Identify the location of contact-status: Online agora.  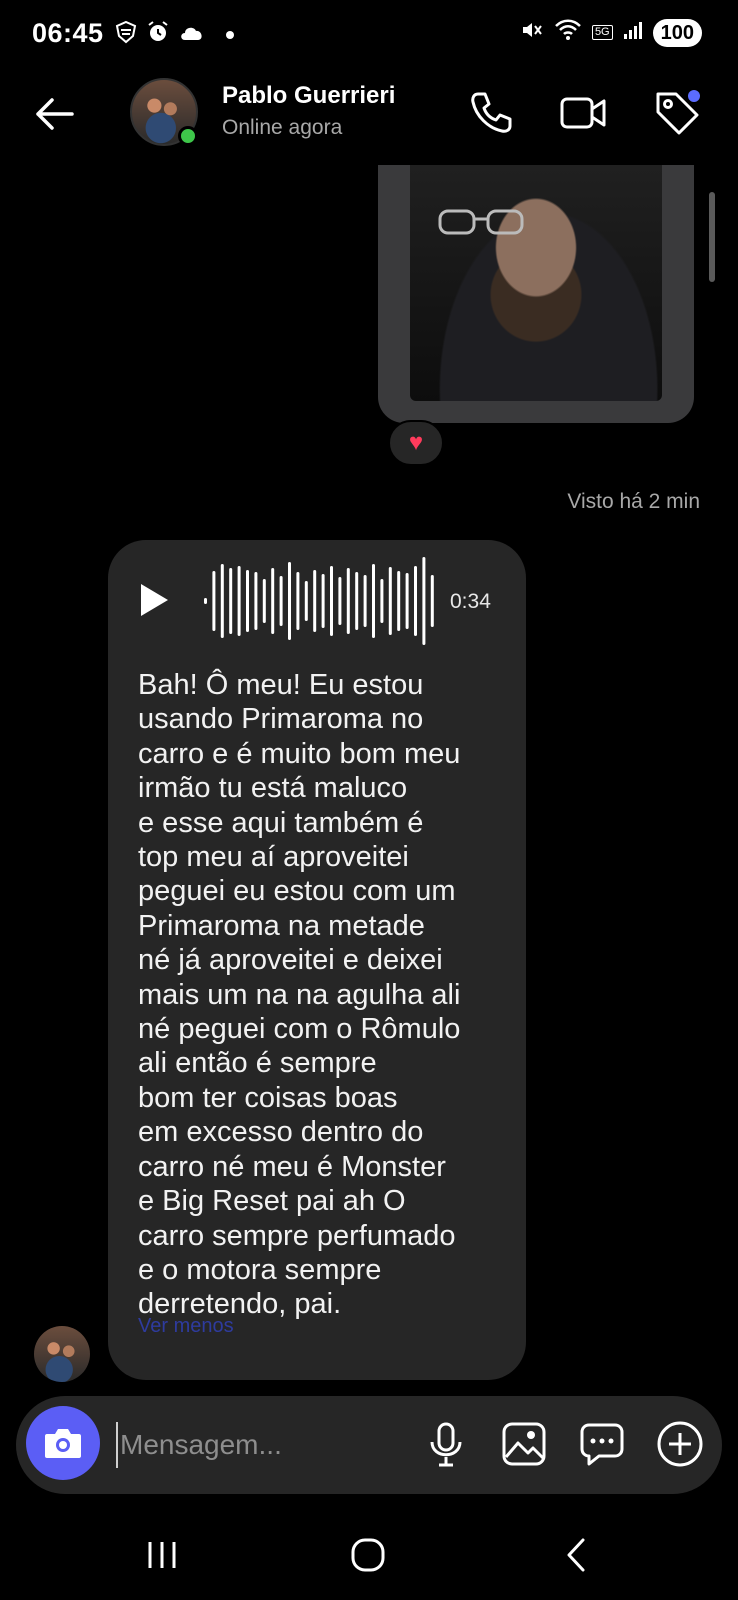
(282, 127).